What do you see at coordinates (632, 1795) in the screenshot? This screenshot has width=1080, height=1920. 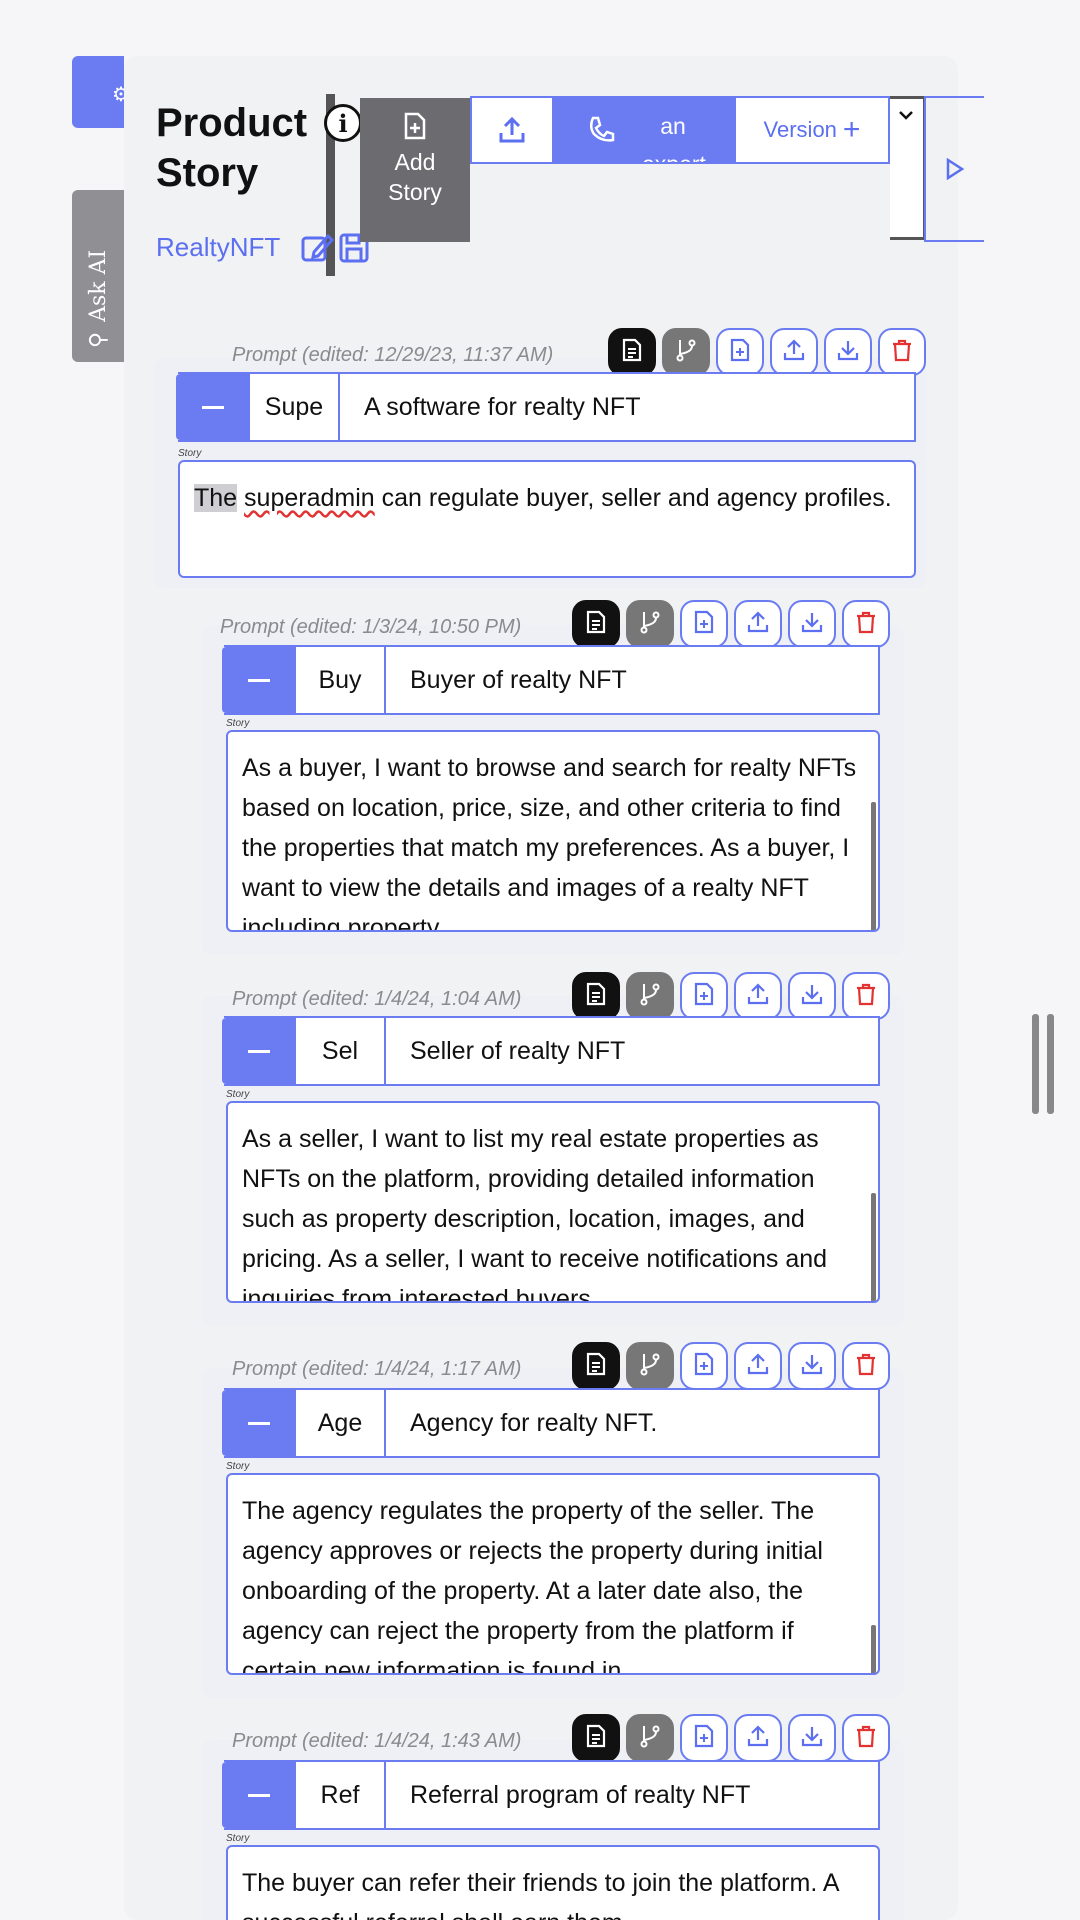 I see `prompt-input: Referral program of realty NFT` at bounding box center [632, 1795].